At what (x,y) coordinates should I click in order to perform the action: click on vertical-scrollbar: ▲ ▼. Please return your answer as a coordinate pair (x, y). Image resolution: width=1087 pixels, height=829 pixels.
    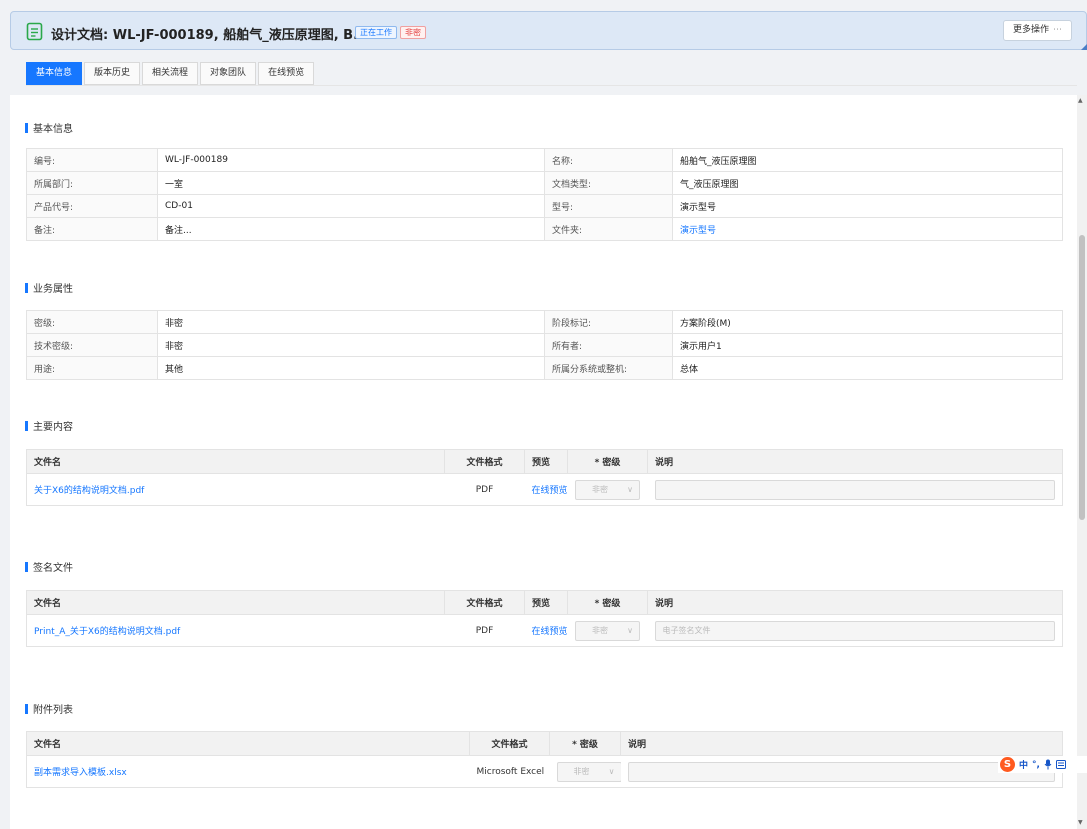
    Looking at the image, I should click on (1082, 462).